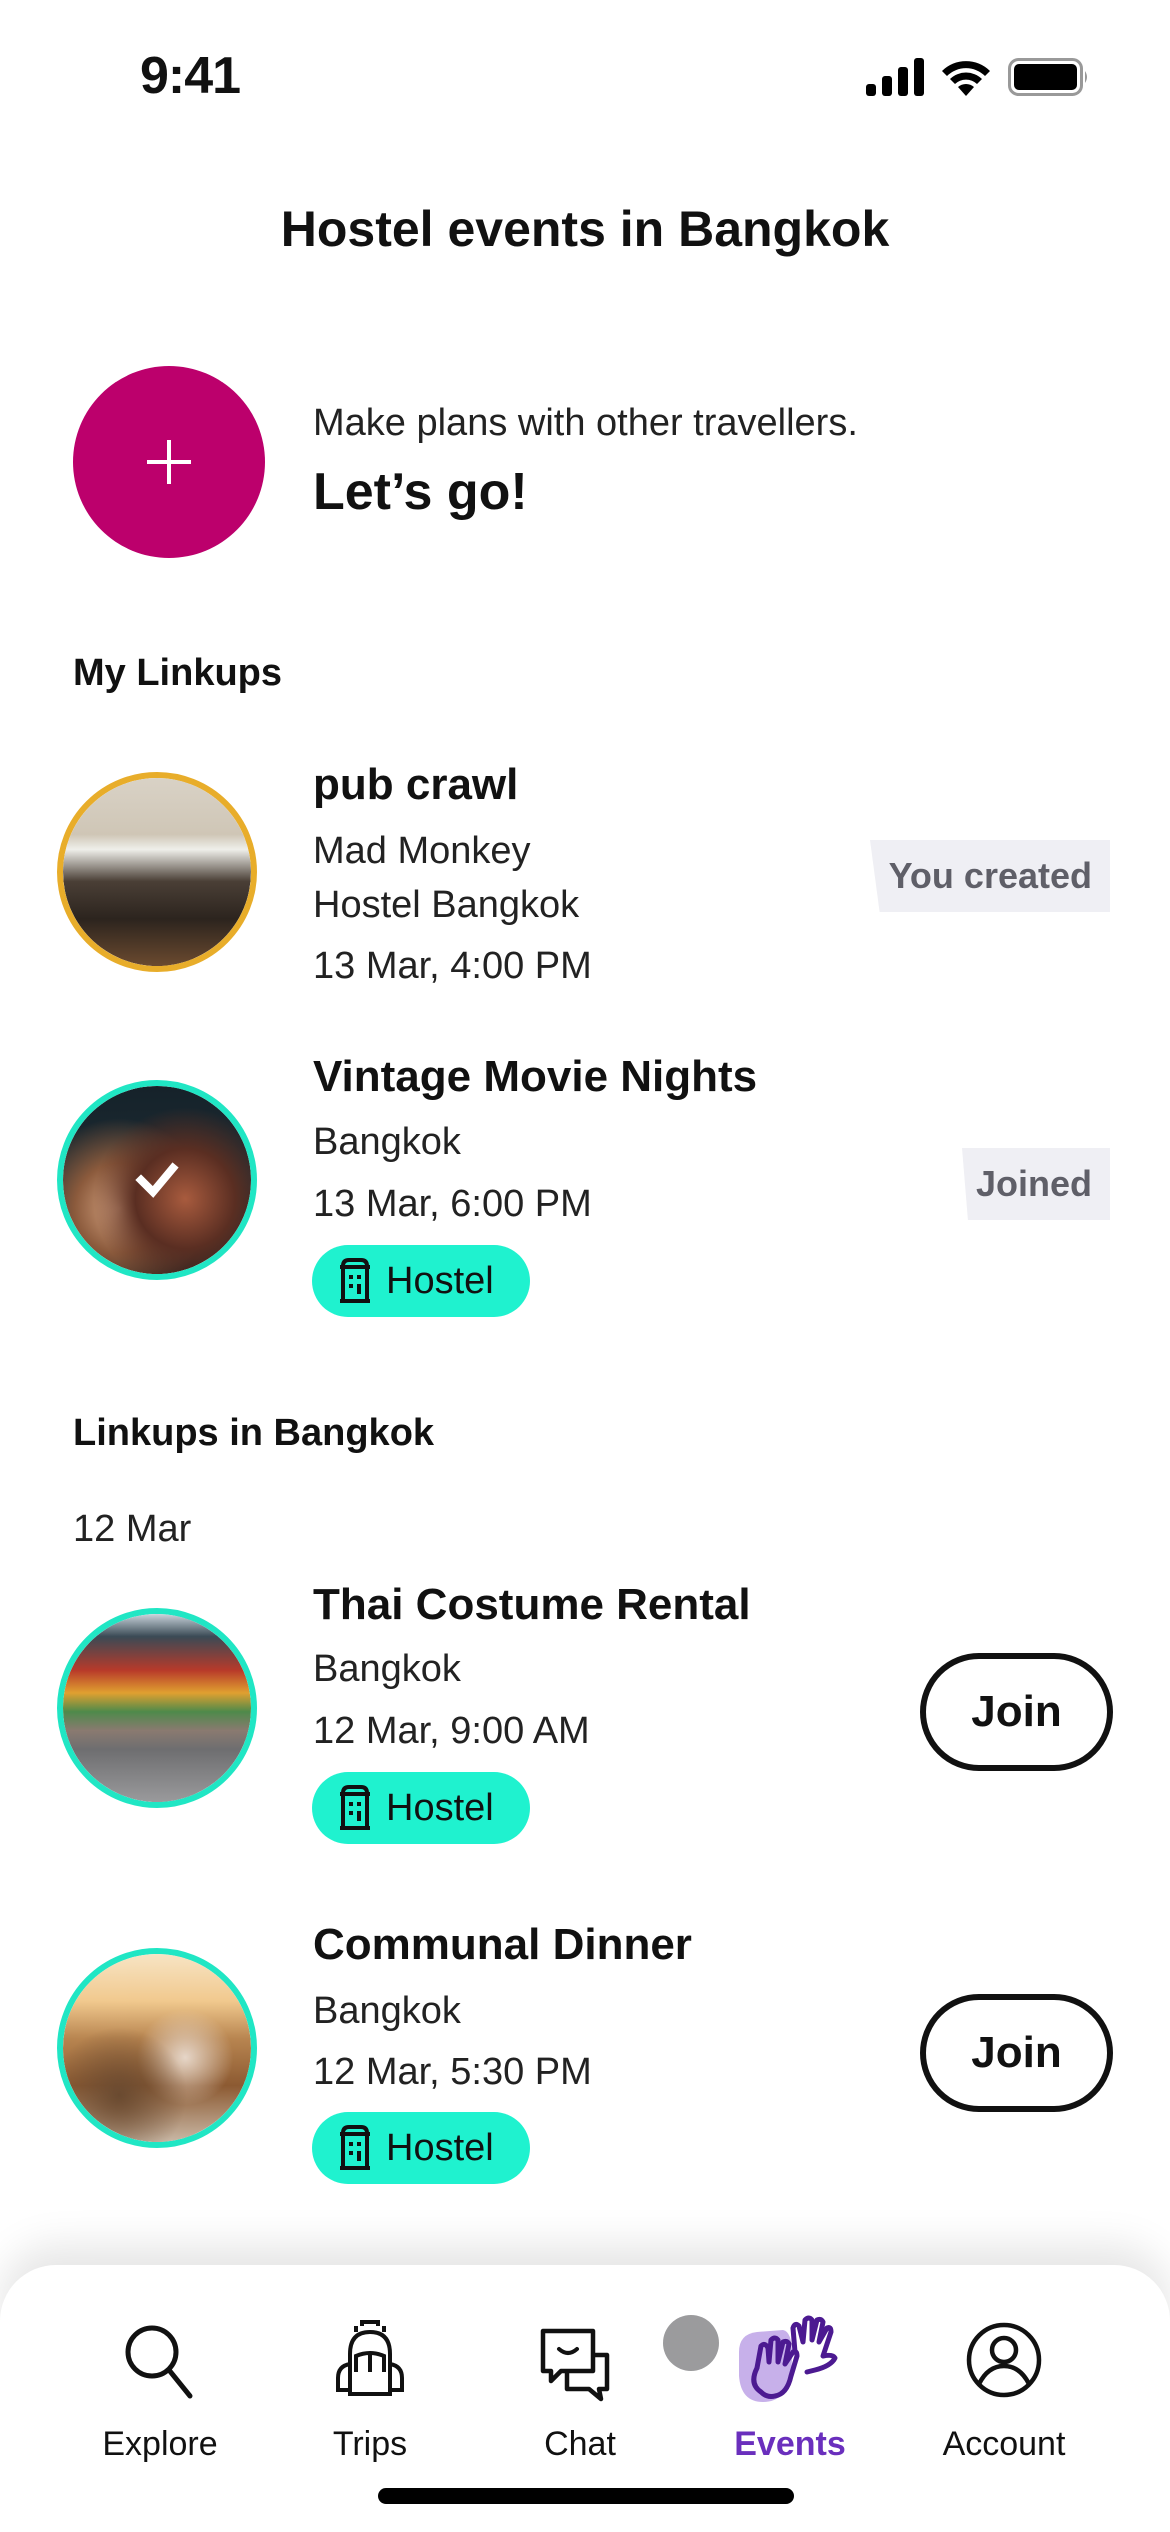  I want to click on event-location-line2: Hostel Bangkok, so click(446, 905).